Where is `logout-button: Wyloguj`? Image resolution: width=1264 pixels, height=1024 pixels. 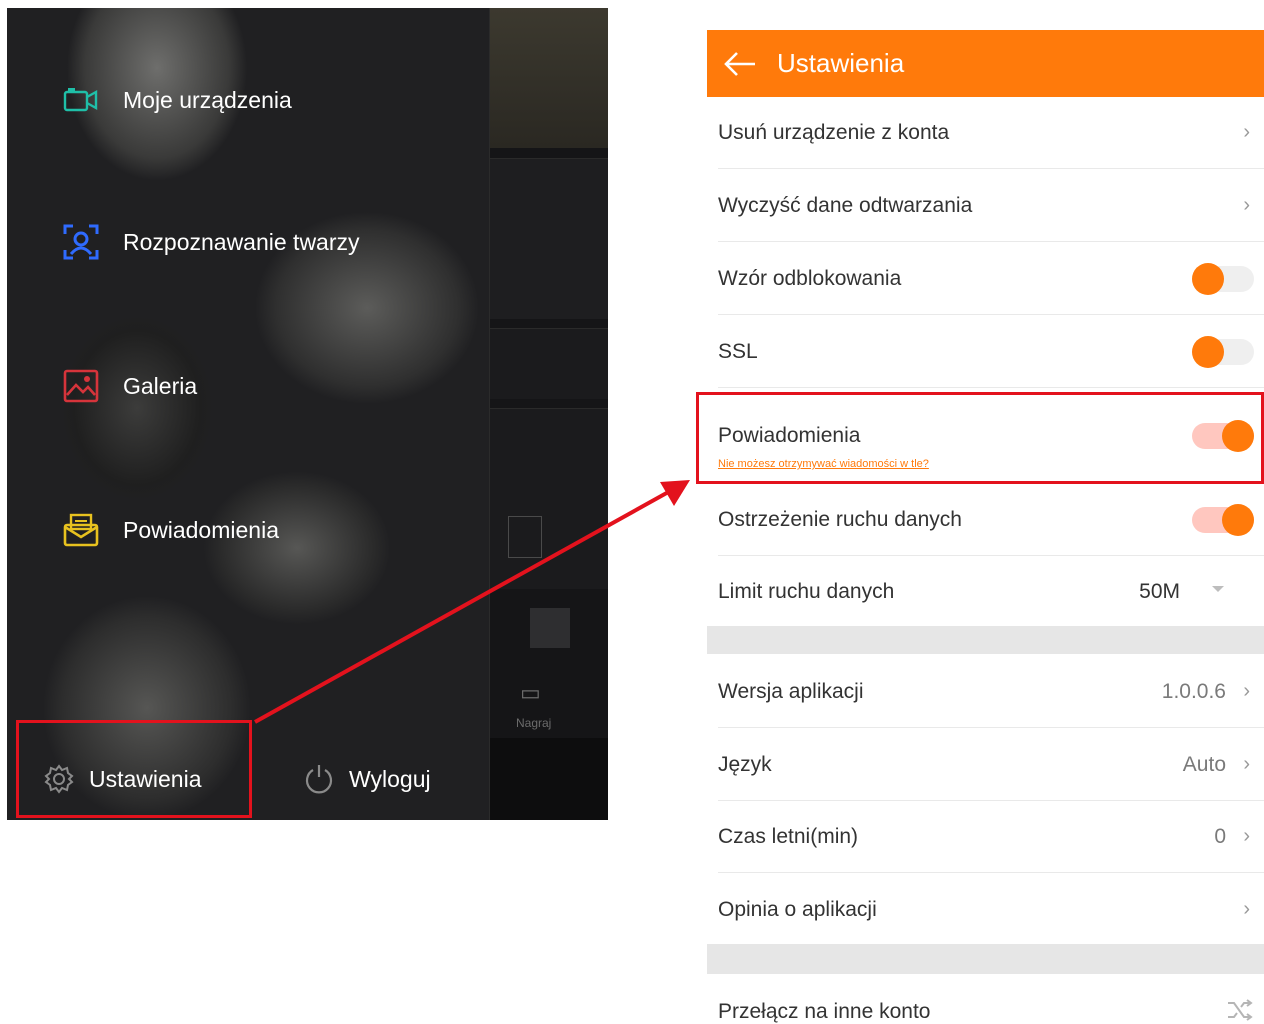
logout-button: Wyloguj is located at coordinates (367, 779).